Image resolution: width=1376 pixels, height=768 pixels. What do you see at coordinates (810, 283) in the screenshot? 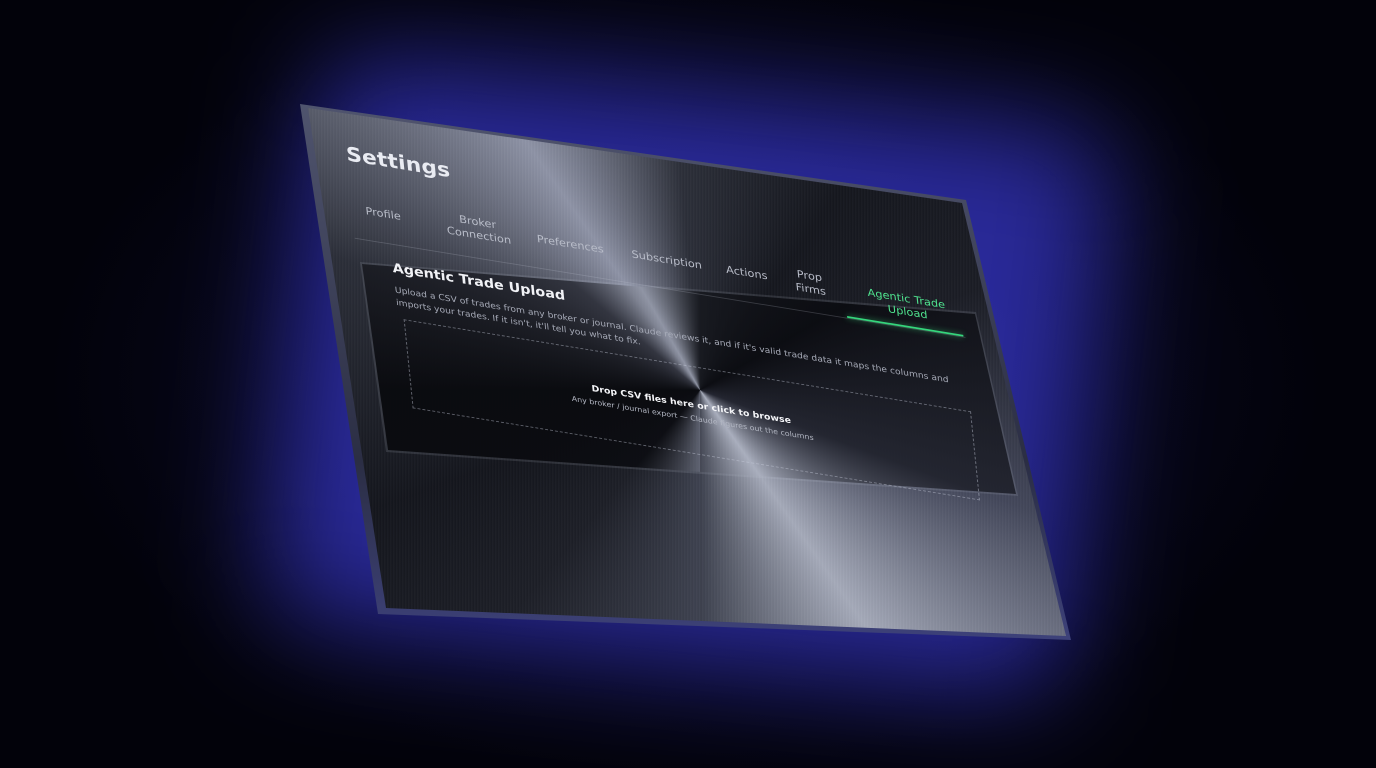
I see `tab-prop-firms: Prop Firms` at bounding box center [810, 283].